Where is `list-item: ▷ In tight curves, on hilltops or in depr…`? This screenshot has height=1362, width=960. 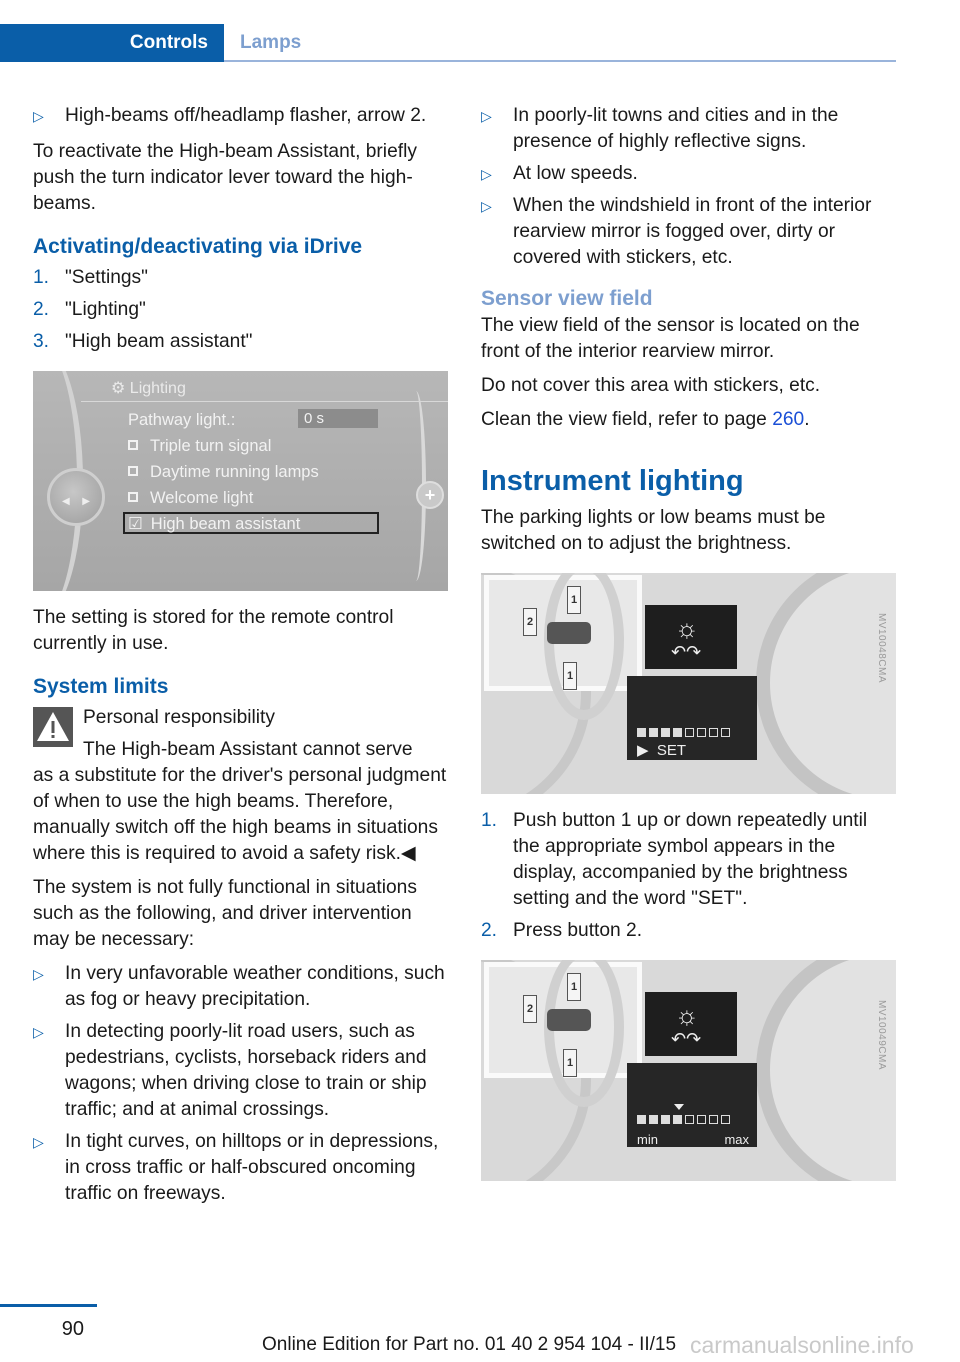
list-item: ▷ In tight curves, on hilltops or in depr… is located at coordinates (242, 1168).